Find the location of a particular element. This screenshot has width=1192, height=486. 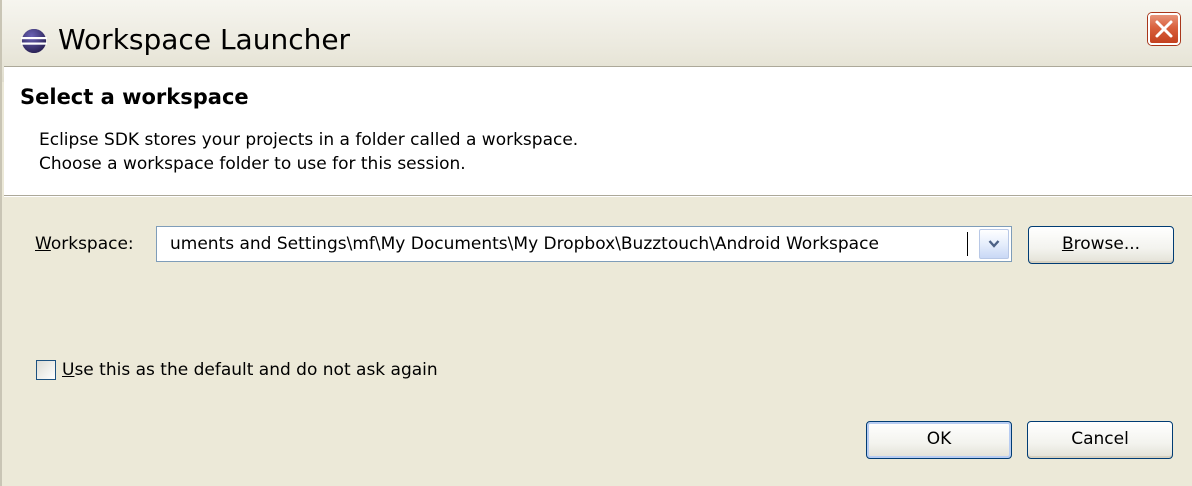

cancel-button: Cancel is located at coordinates (1100, 440).